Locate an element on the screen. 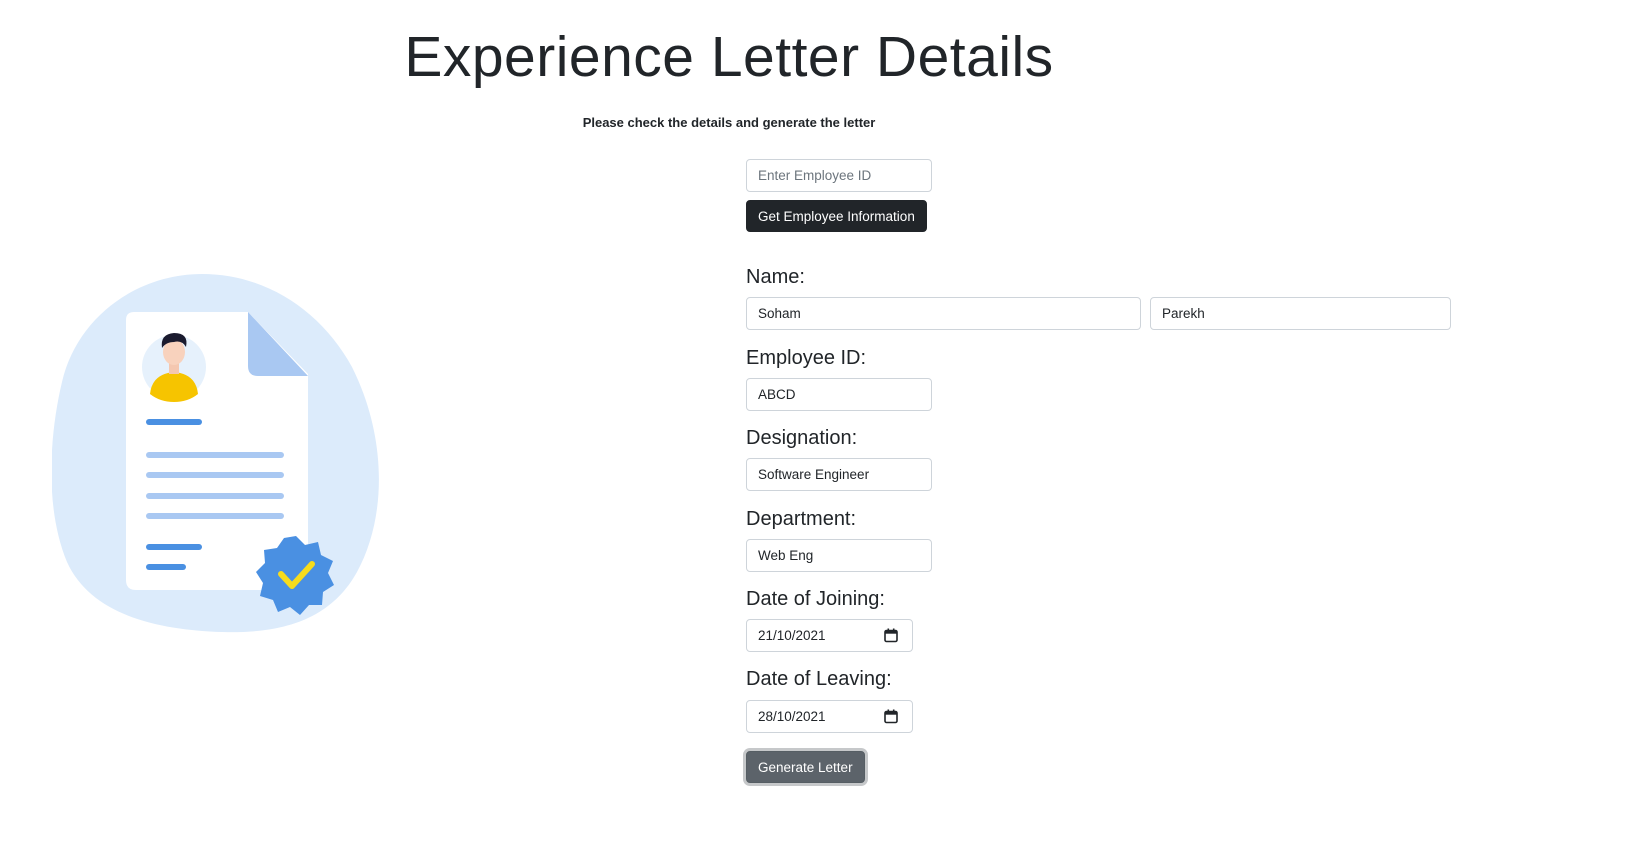 This screenshot has width=1639, height=845. employee-id-label: Employee ID: is located at coordinates (806, 358).